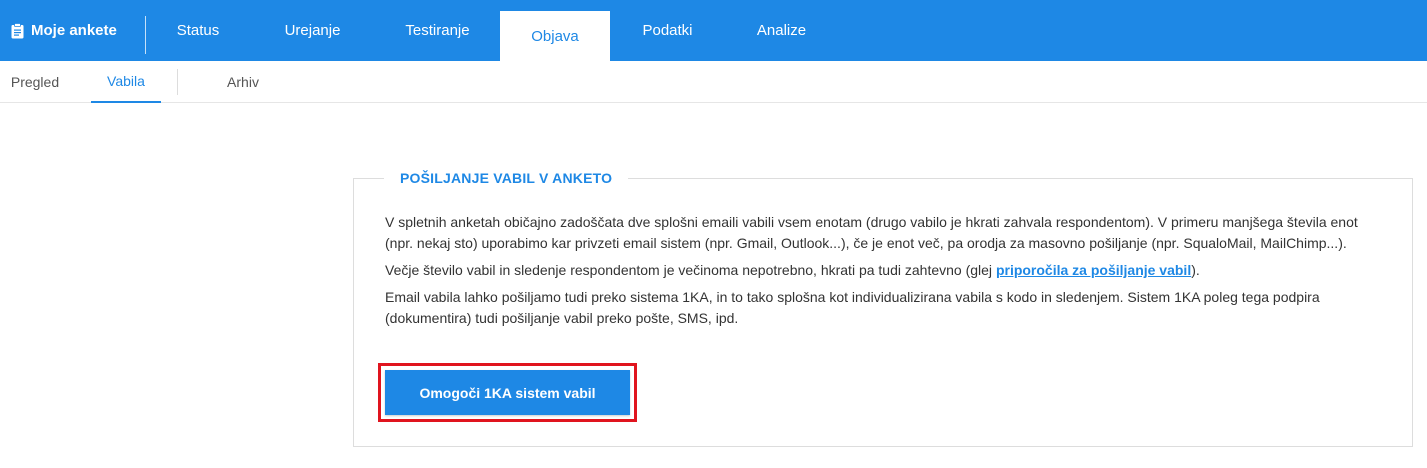 This screenshot has width=1427, height=468. I want to click on subtab-invitations: Vabila, so click(126, 82).